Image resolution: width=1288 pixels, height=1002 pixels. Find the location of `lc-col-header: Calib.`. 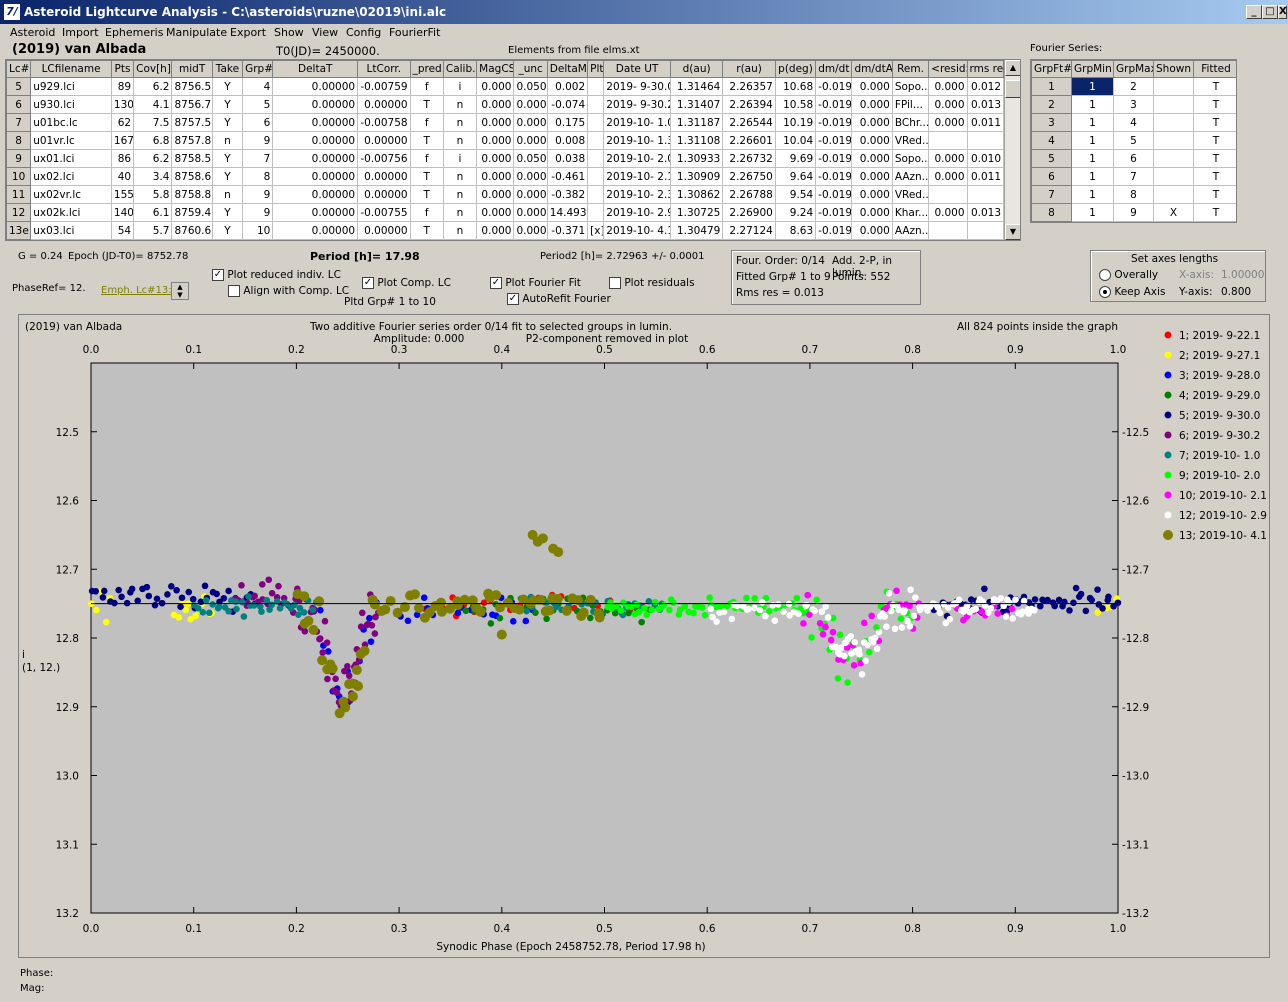

lc-col-header: Calib. is located at coordinates (460, 69).